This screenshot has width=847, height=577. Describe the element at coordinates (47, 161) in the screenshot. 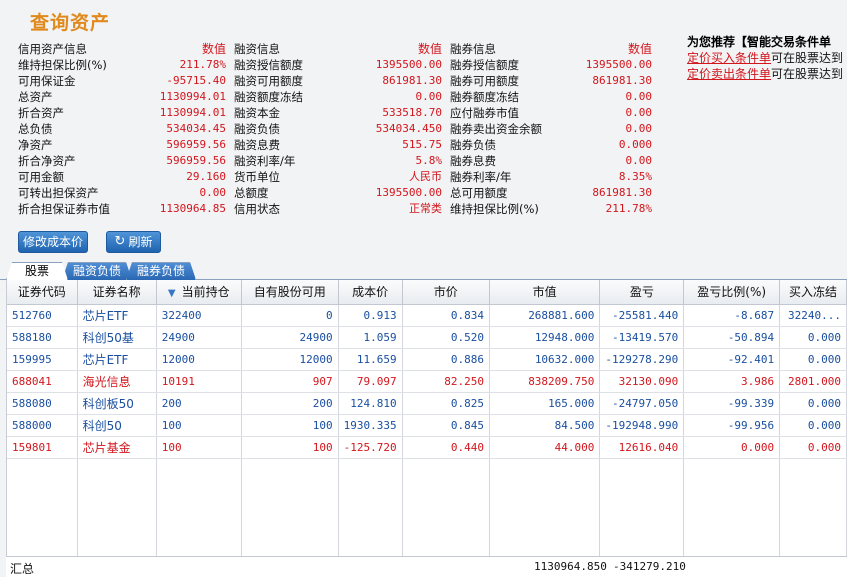

I see `info-label: 折合净资产` at that location.